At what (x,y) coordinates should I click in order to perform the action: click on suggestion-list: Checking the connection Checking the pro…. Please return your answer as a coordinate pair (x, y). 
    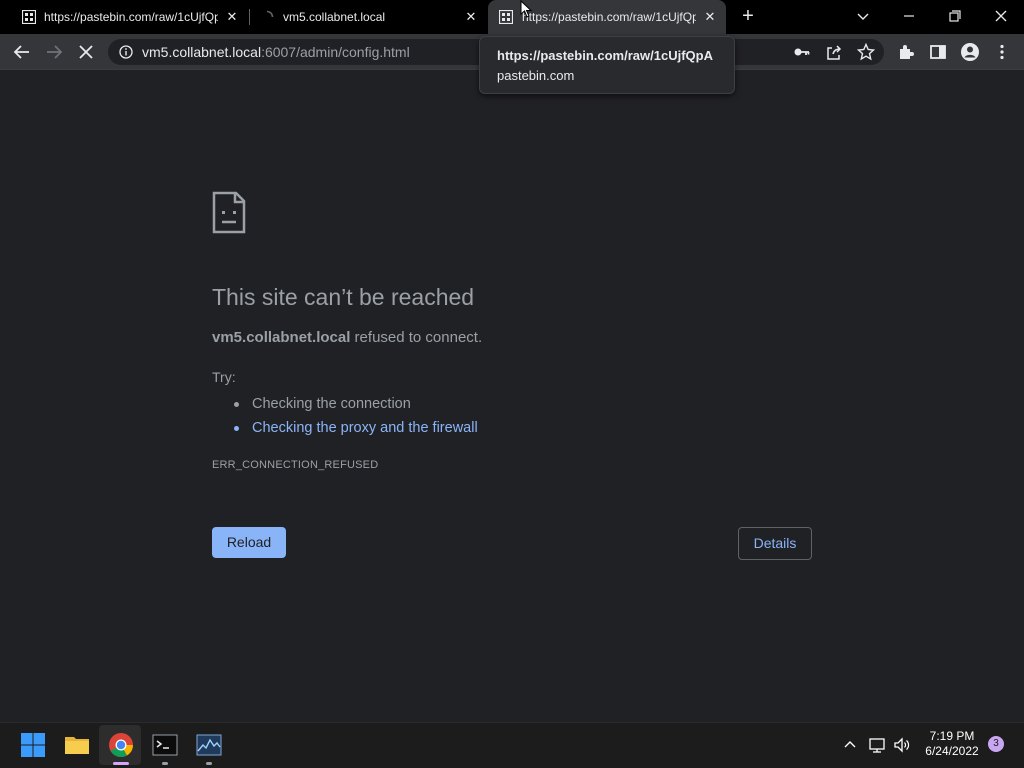
    Looking at the image, I should click on (355, 416).